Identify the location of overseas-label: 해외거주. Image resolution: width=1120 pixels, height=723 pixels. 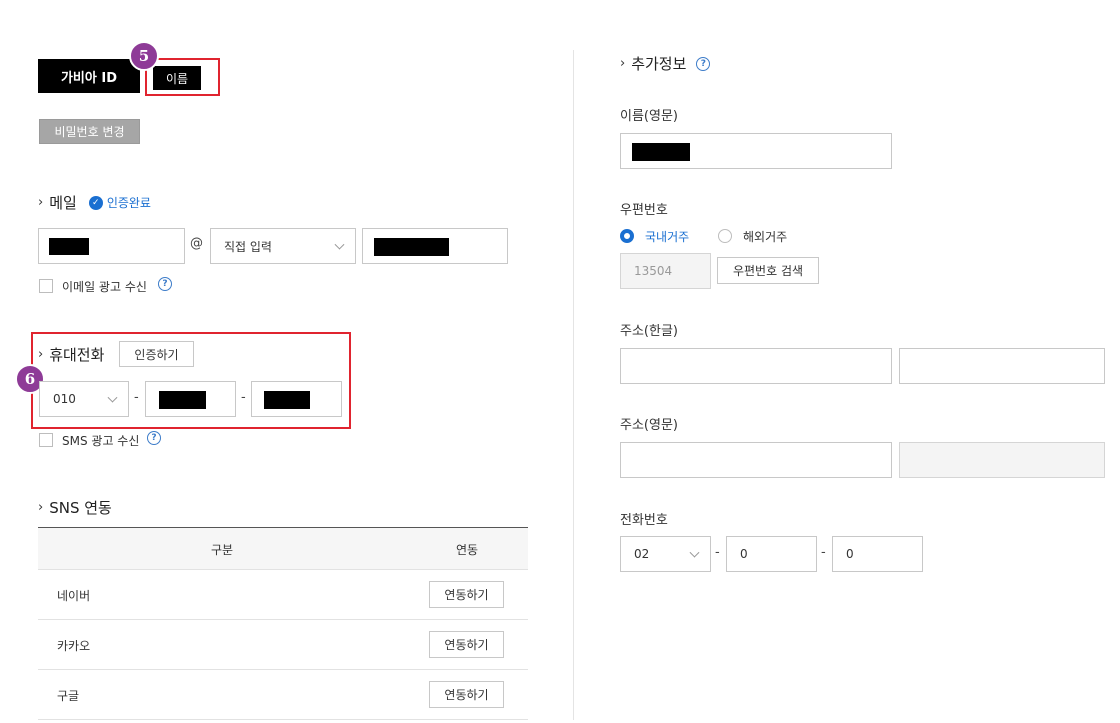
(765, 237).